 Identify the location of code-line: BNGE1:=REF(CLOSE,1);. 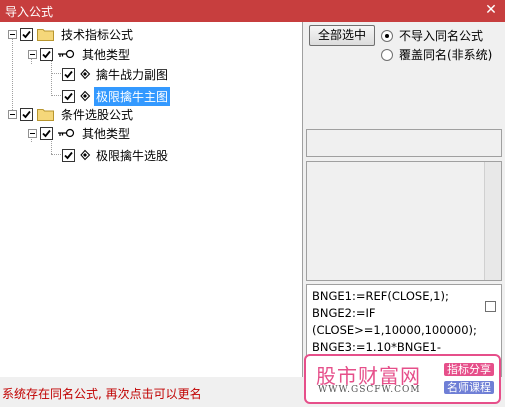
(380, 296).